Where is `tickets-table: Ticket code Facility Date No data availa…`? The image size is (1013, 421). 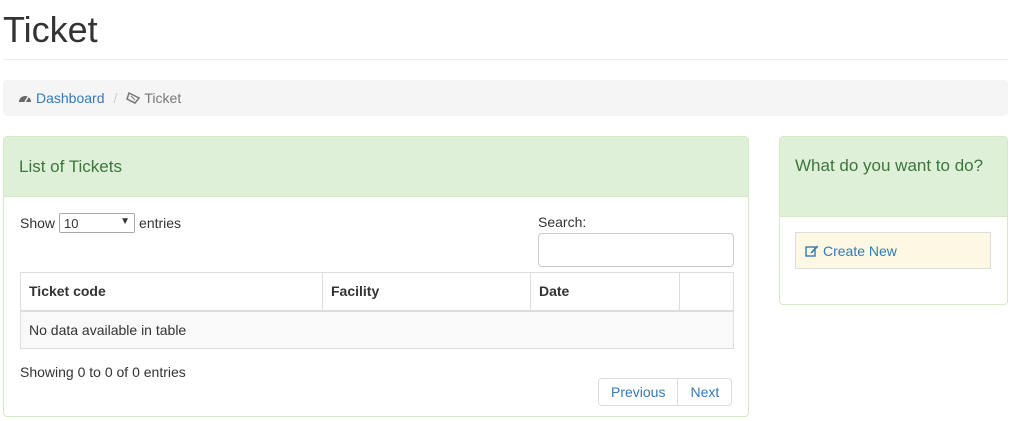 tickets-table: Ticket code Facility Date No data availa… is located at coordinates (377, 310).